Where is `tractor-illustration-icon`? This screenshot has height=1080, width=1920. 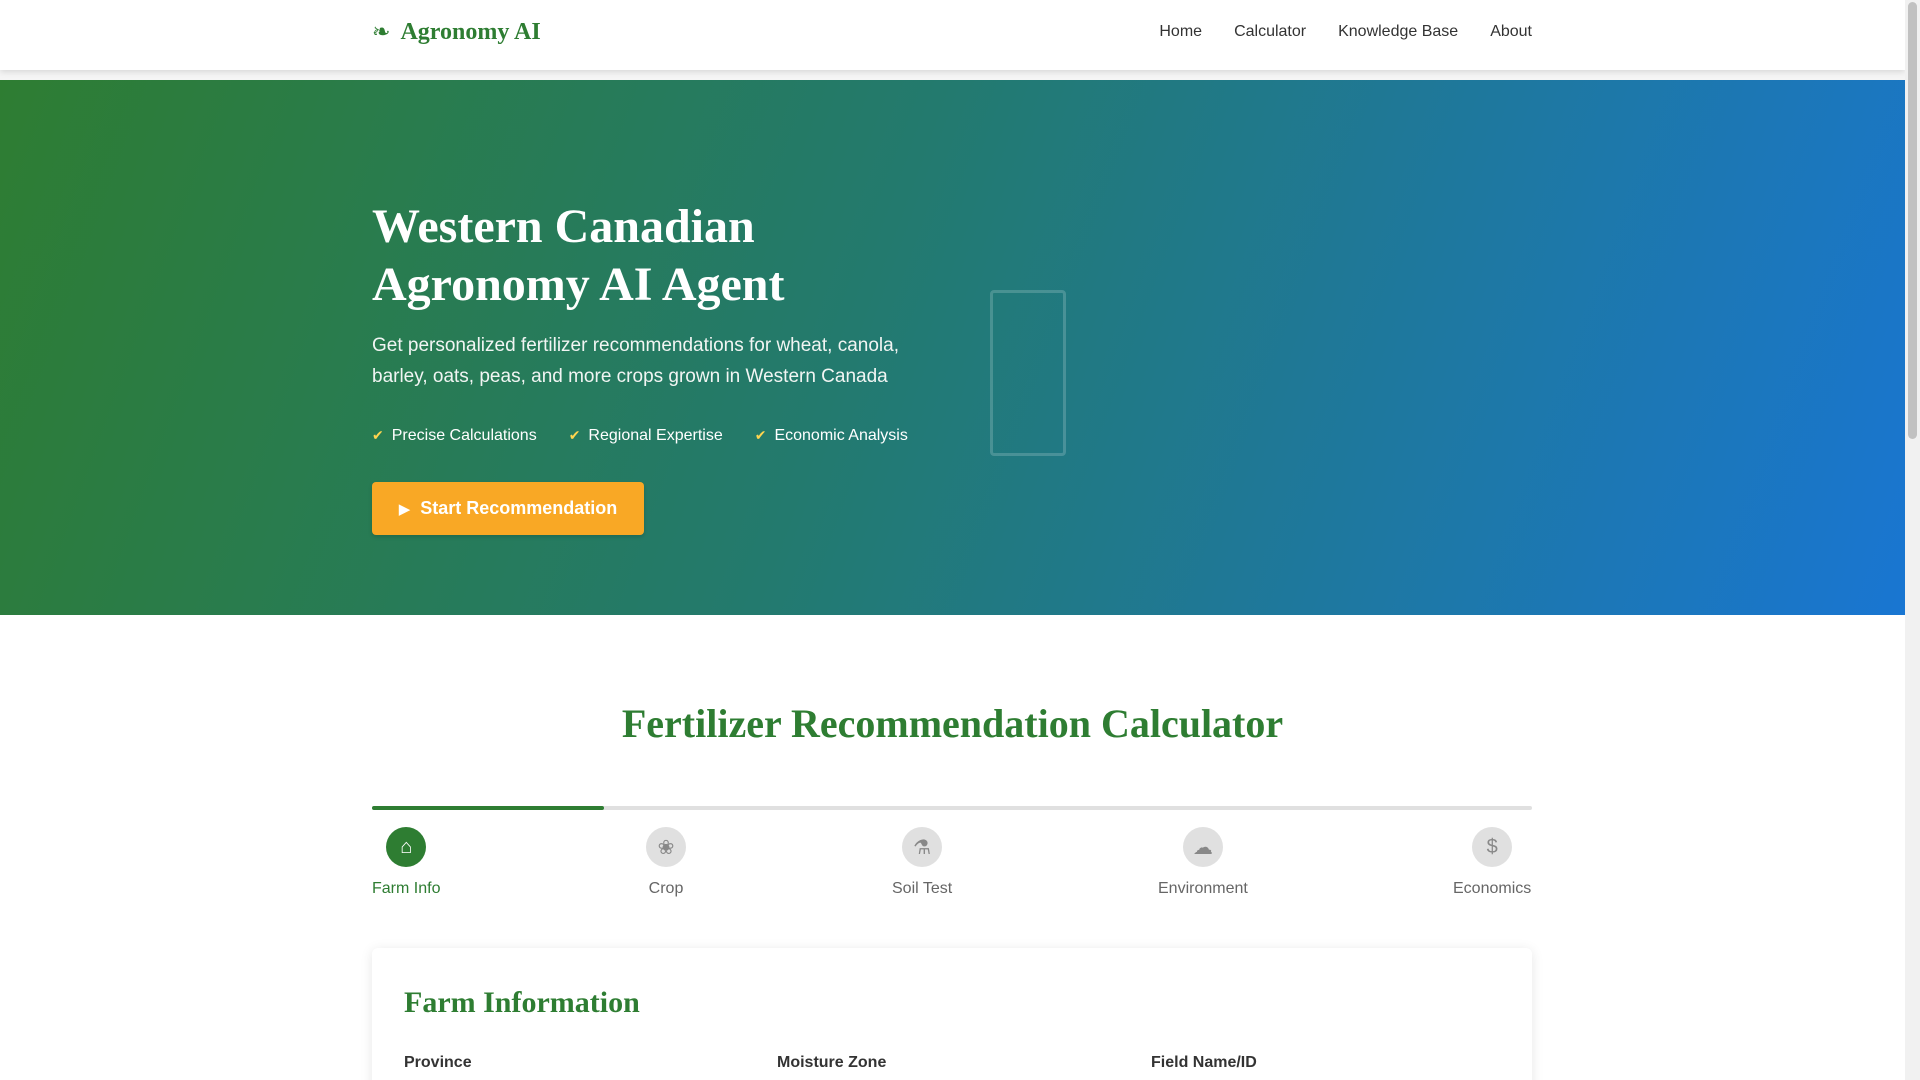
tractor-illustration-icon is located at coordinates (1028, 373).